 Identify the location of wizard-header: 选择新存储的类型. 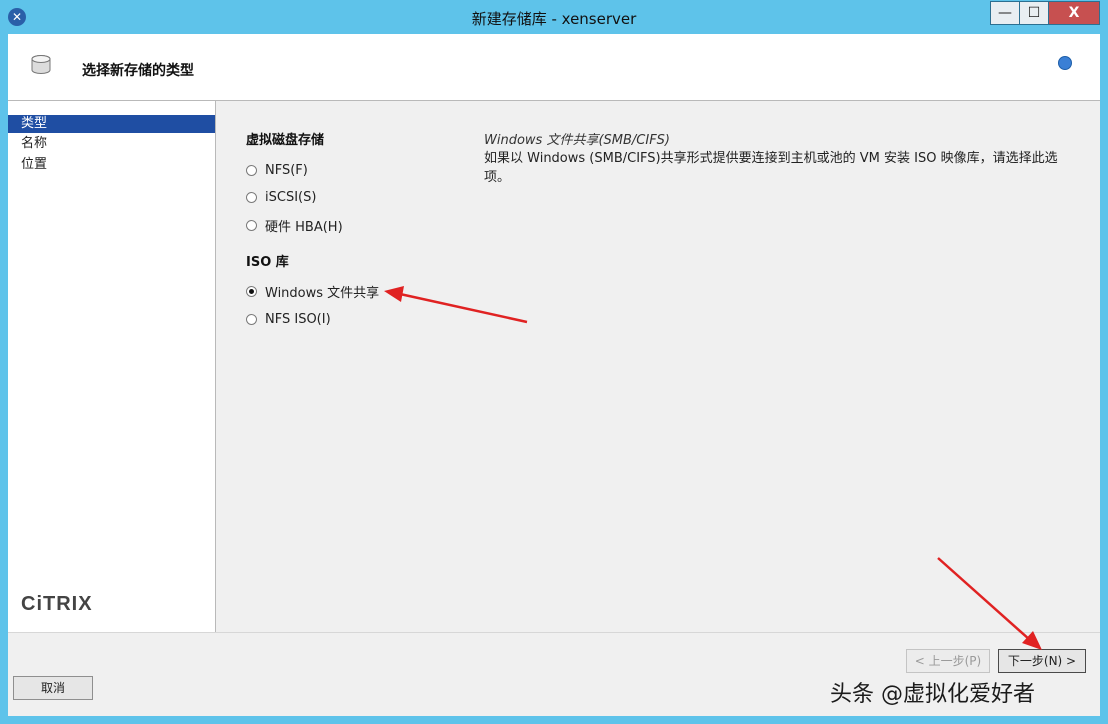
(554, 67).